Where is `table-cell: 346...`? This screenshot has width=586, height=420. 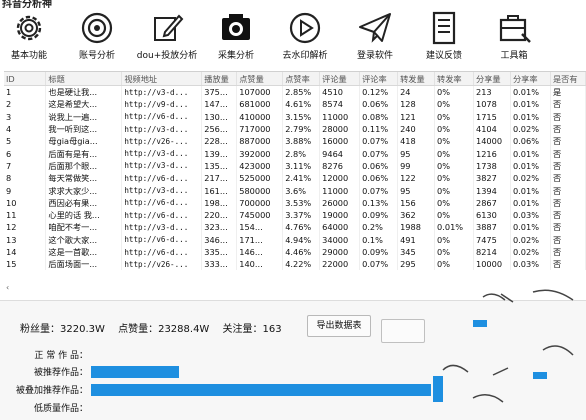
table-cell: 346... is located at coordinates (219, 239).